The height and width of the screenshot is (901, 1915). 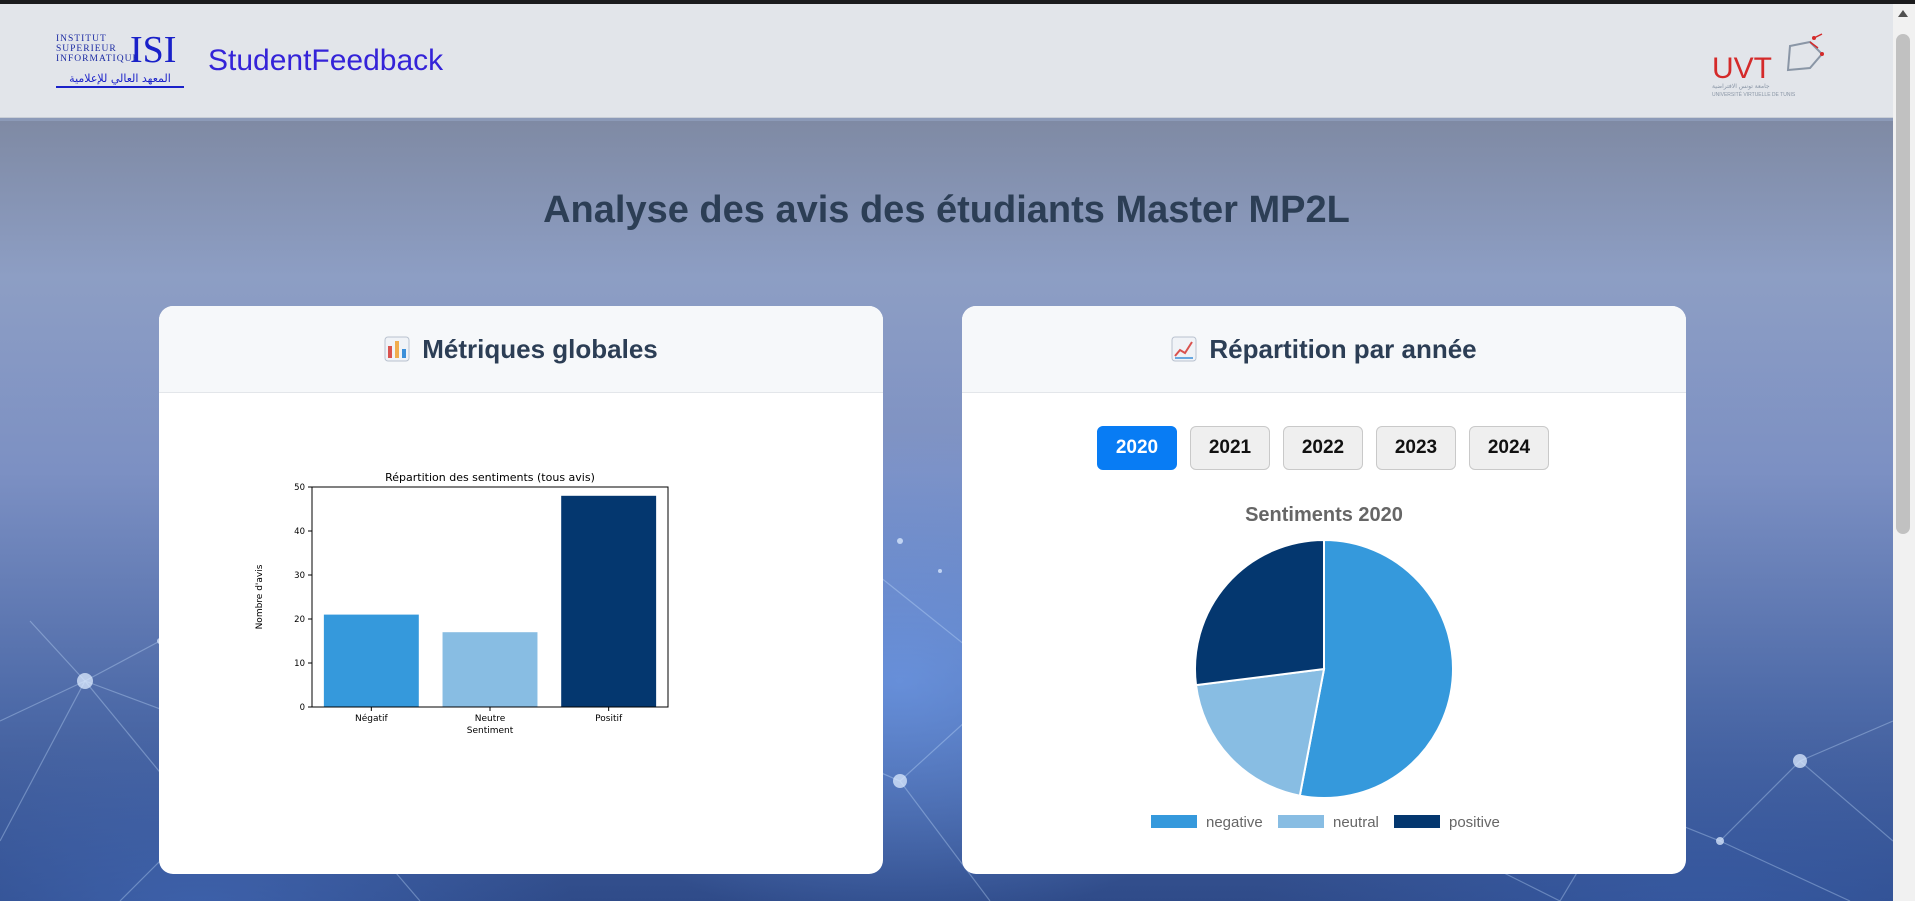 I want to click on x-axis-label: Sentiment, so click(x=490, y=731).